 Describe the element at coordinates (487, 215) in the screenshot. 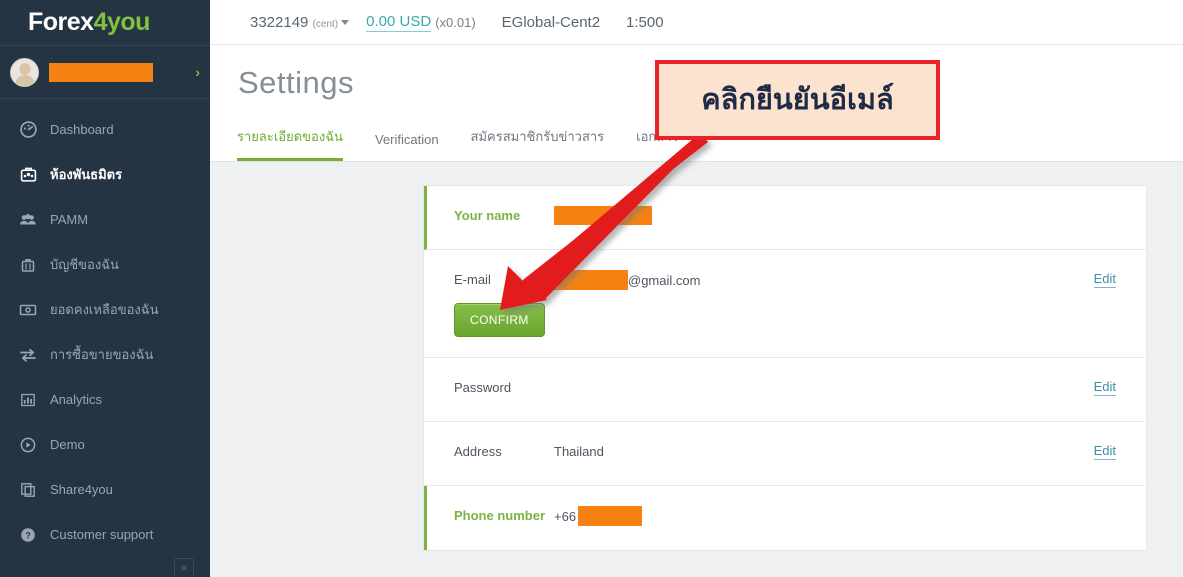

I see `your-name-label: Your name` at that location.